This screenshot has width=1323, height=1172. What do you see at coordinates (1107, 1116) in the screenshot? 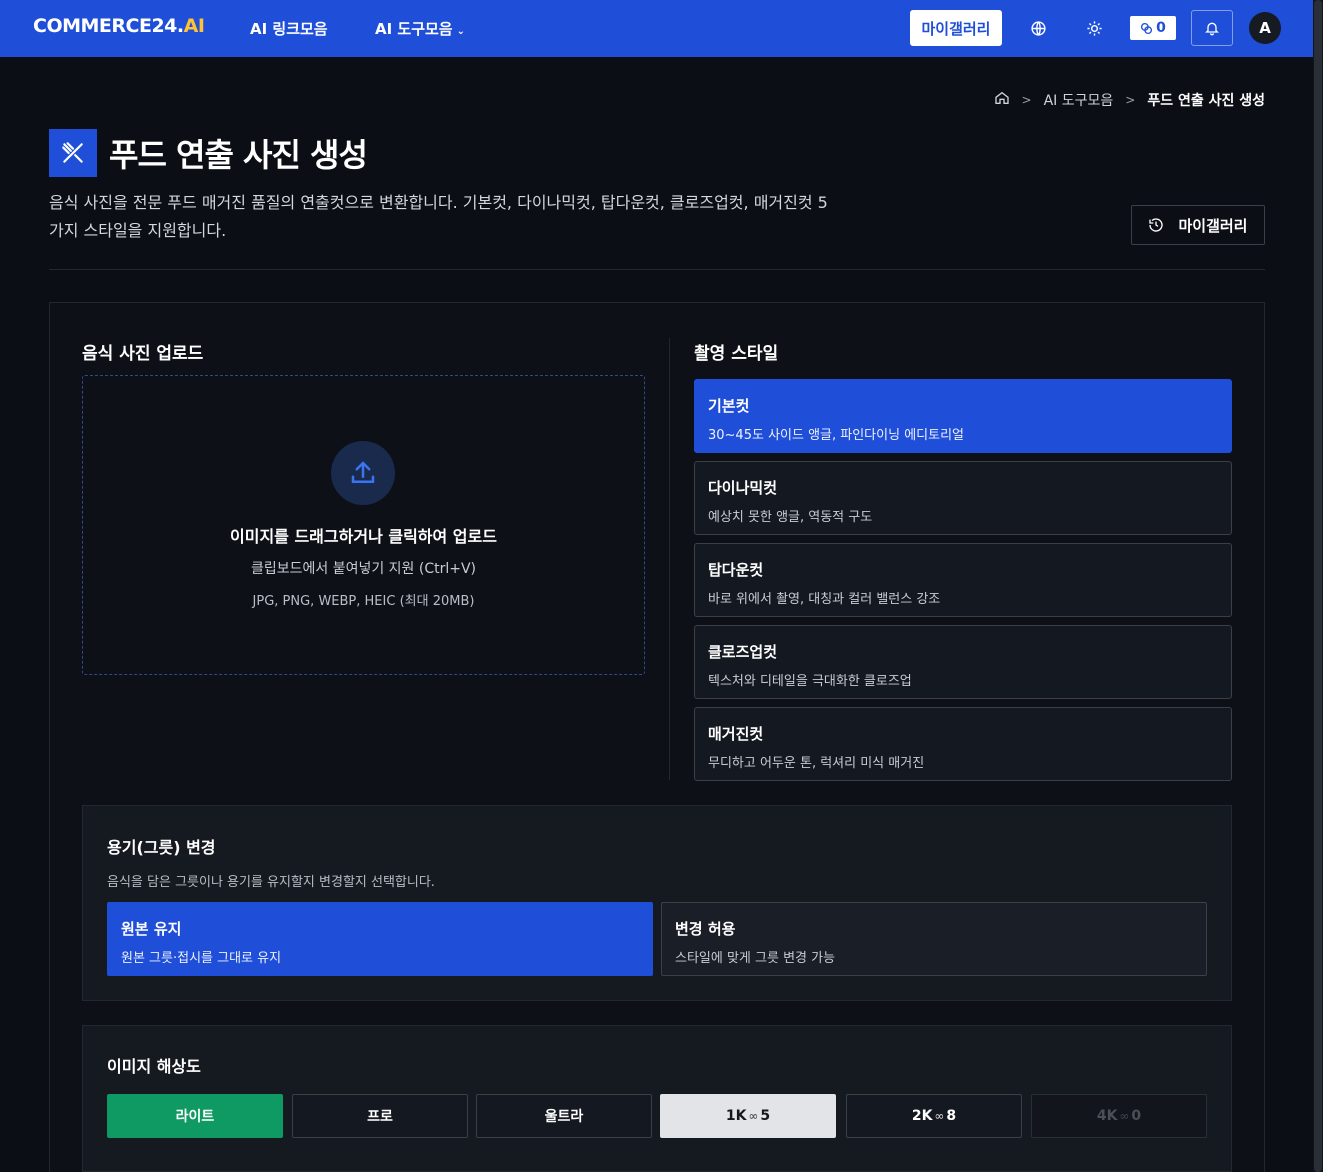
I see `resolution-label: 4K` at bounding box center [1107, 1116].